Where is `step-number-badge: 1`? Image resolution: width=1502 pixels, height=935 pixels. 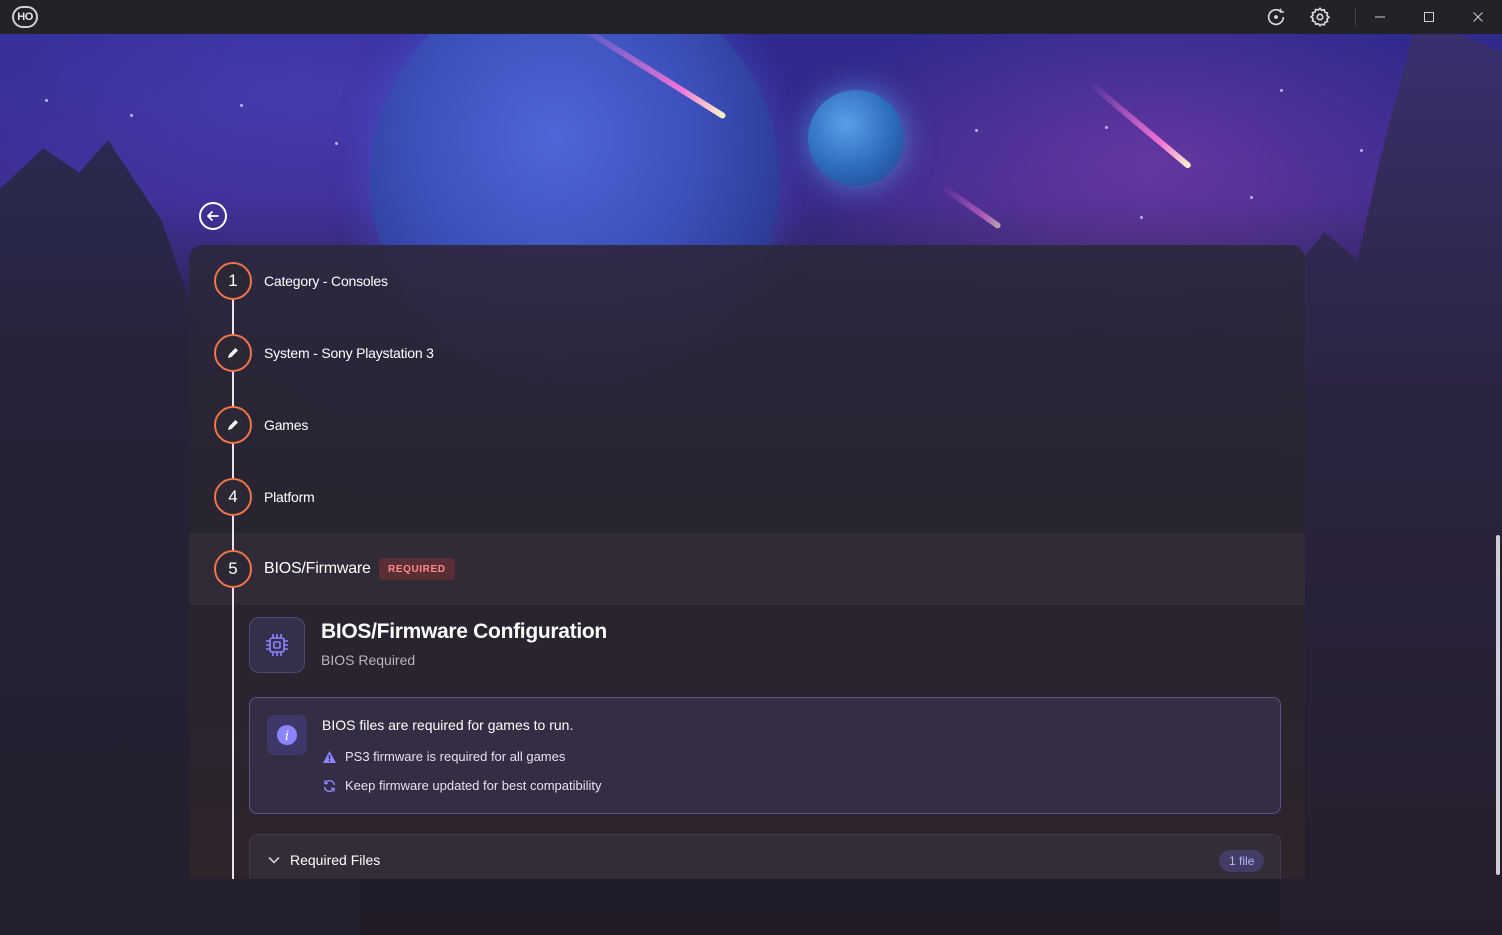
step-number-badge: 1 is located at coordinates (233, 281).